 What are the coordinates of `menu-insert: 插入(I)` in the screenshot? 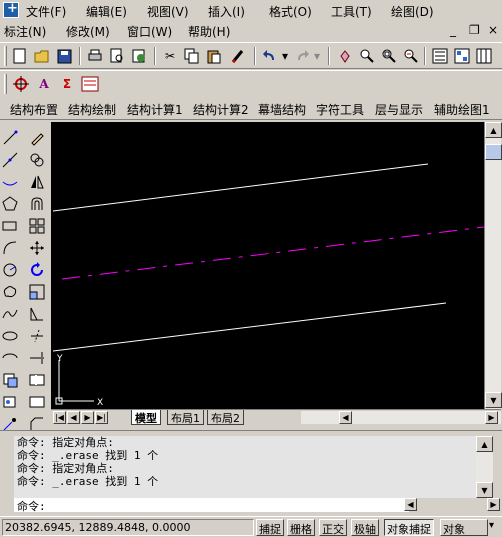 It's located at (226, 11).